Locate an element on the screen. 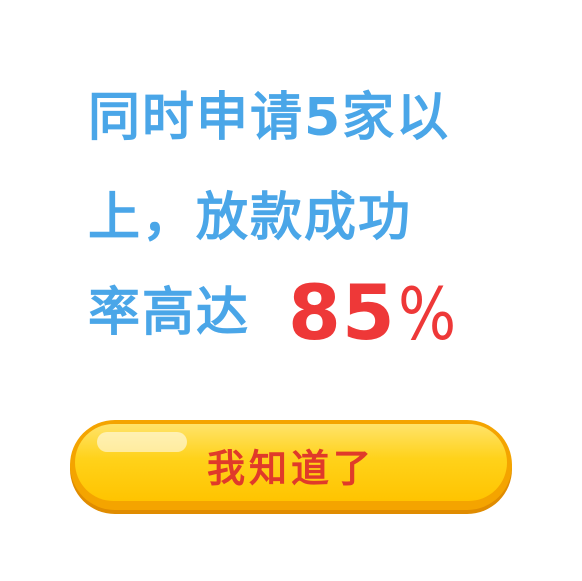 This screenshot has height=581, width=582. success-rate-number: 85 is located at coordinates (342, 312).